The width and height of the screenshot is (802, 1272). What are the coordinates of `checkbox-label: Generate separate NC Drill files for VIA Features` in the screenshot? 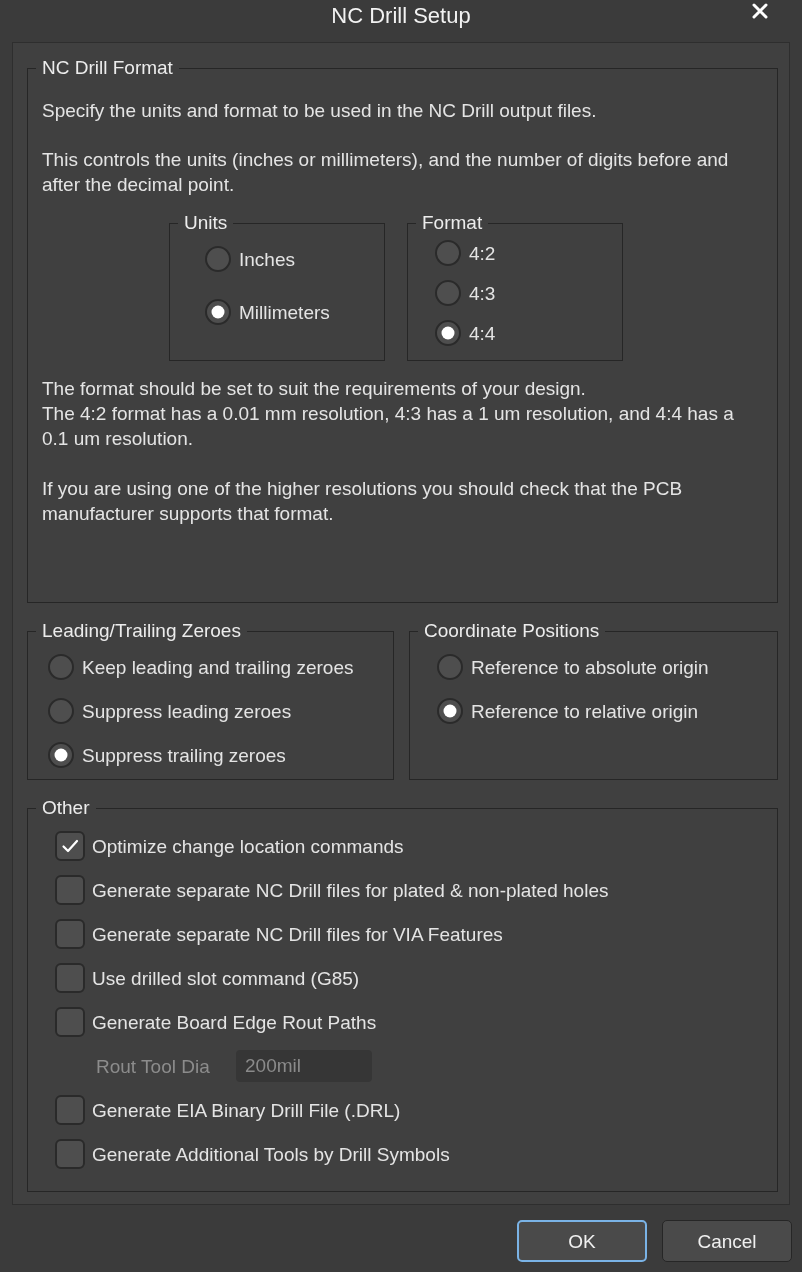 It's located at (297, 934).